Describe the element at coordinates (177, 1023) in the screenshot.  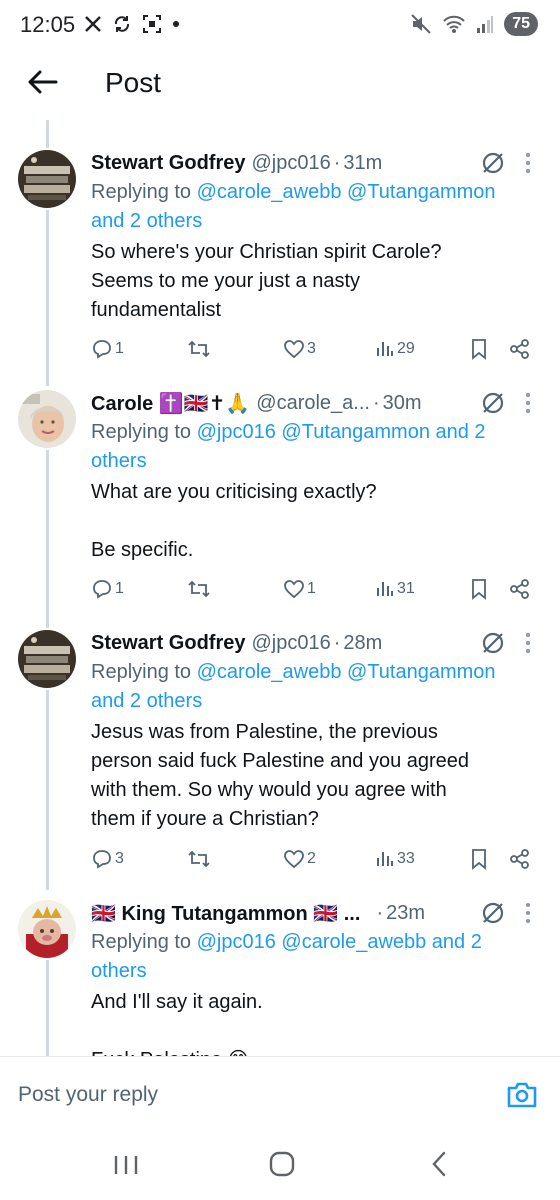
I see `tweet-text: And I'll say it again. Fuck Palestine 😊` at that location.